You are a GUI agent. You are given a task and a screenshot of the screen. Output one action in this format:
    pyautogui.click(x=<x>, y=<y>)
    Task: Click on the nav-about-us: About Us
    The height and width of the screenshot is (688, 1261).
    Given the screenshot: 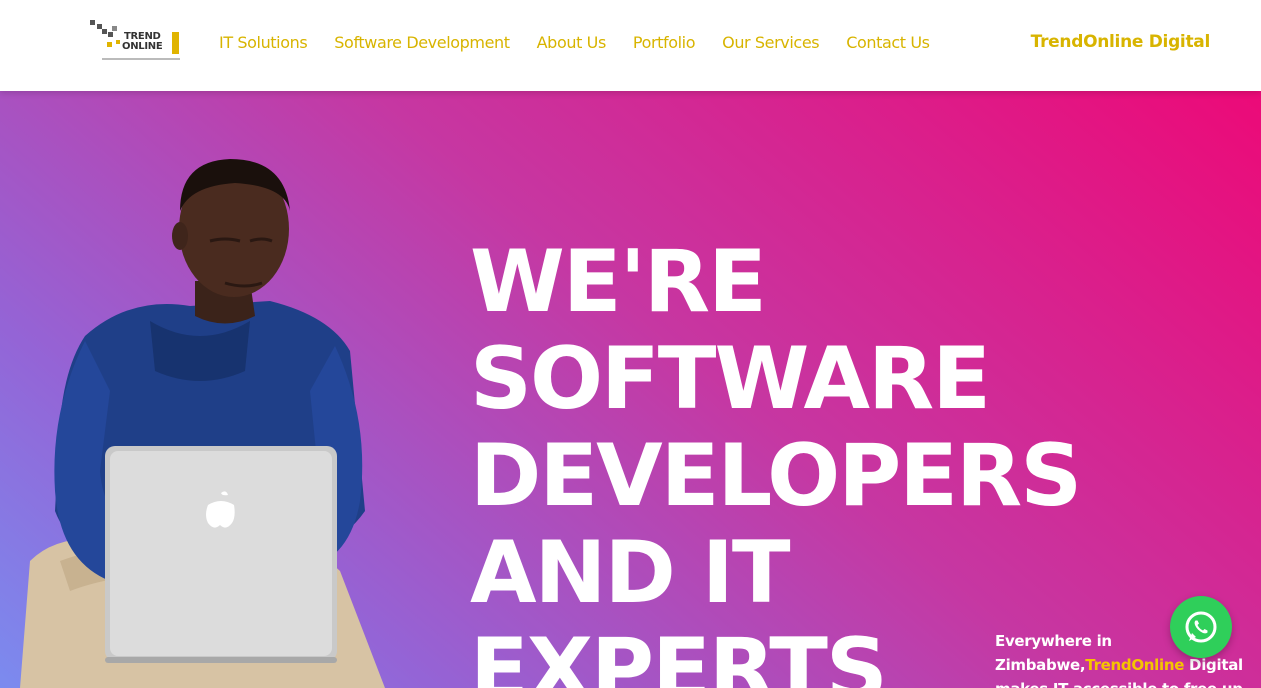 What is the action you would take?
    pyautogui.click(x=572, y=42)
    